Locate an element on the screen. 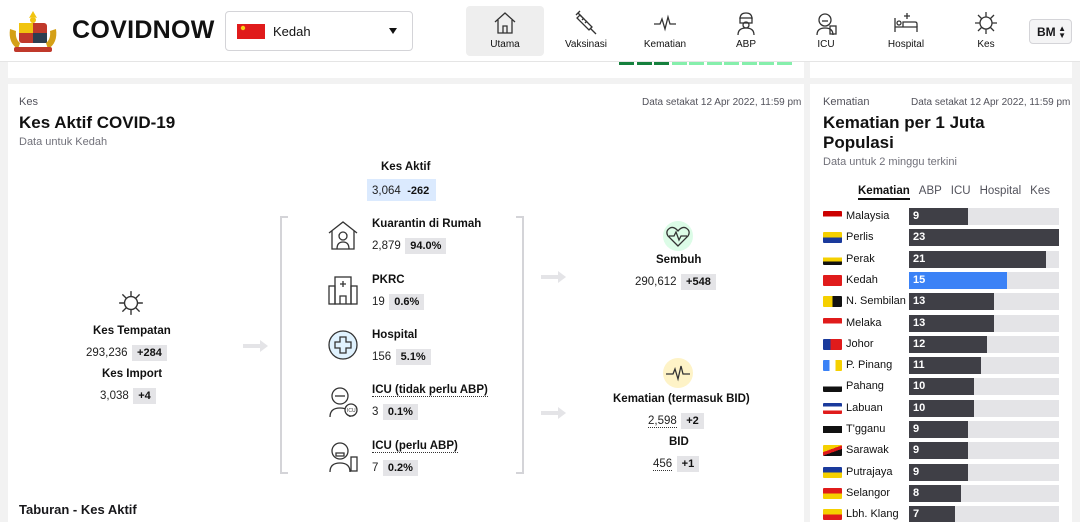 The height and width of the screenshot is (522, 1080). virus-icon is located at coordinates (131, 303).